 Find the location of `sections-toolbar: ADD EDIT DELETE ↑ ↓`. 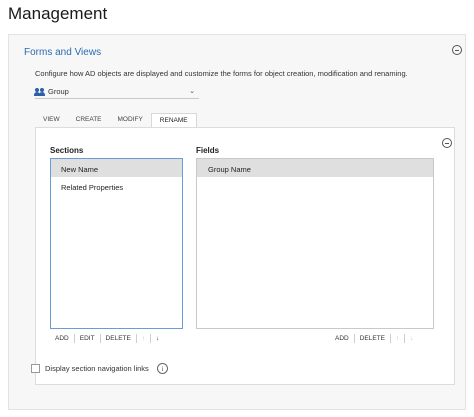

sections-toolbar: ADD EDIT DELETE ↑ ↓ is located at coordinates (107, 338).